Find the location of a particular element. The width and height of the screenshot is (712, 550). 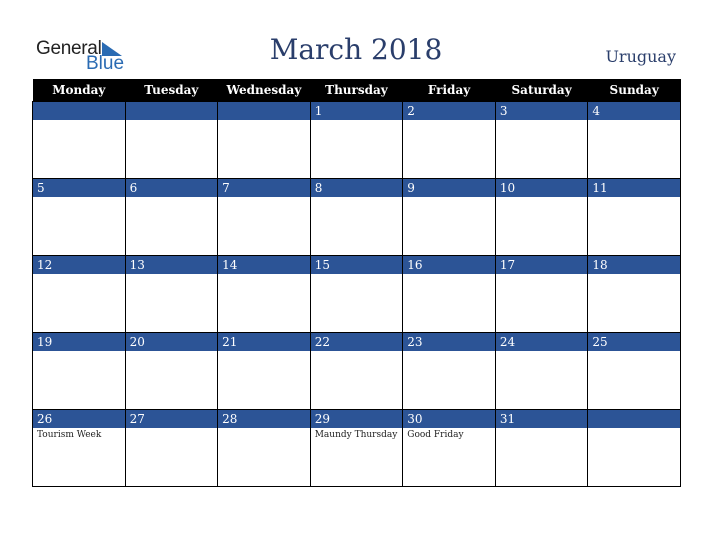

day-number: 20 is located at coordinates (171, 342).